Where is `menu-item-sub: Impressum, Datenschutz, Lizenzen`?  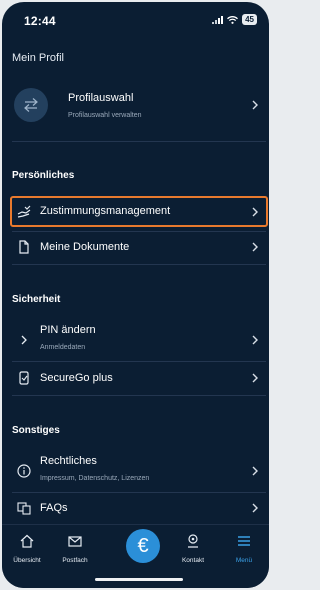 menu-item-sub: Impressum, Datenschutz, Lizenzen is located at coordinates (95, 478).